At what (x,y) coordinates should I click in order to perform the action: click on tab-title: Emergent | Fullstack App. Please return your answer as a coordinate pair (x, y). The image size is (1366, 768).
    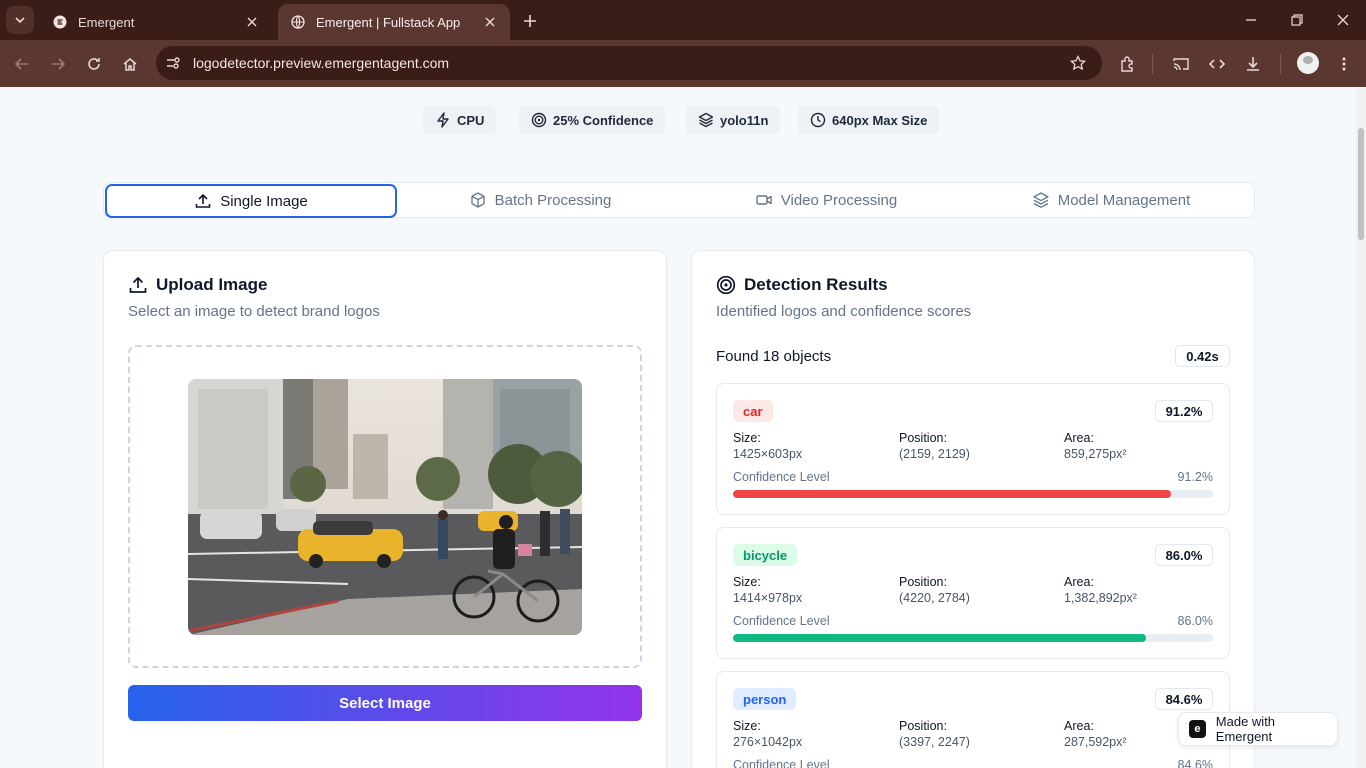
    Looking at the image, I should click on (388, 22).